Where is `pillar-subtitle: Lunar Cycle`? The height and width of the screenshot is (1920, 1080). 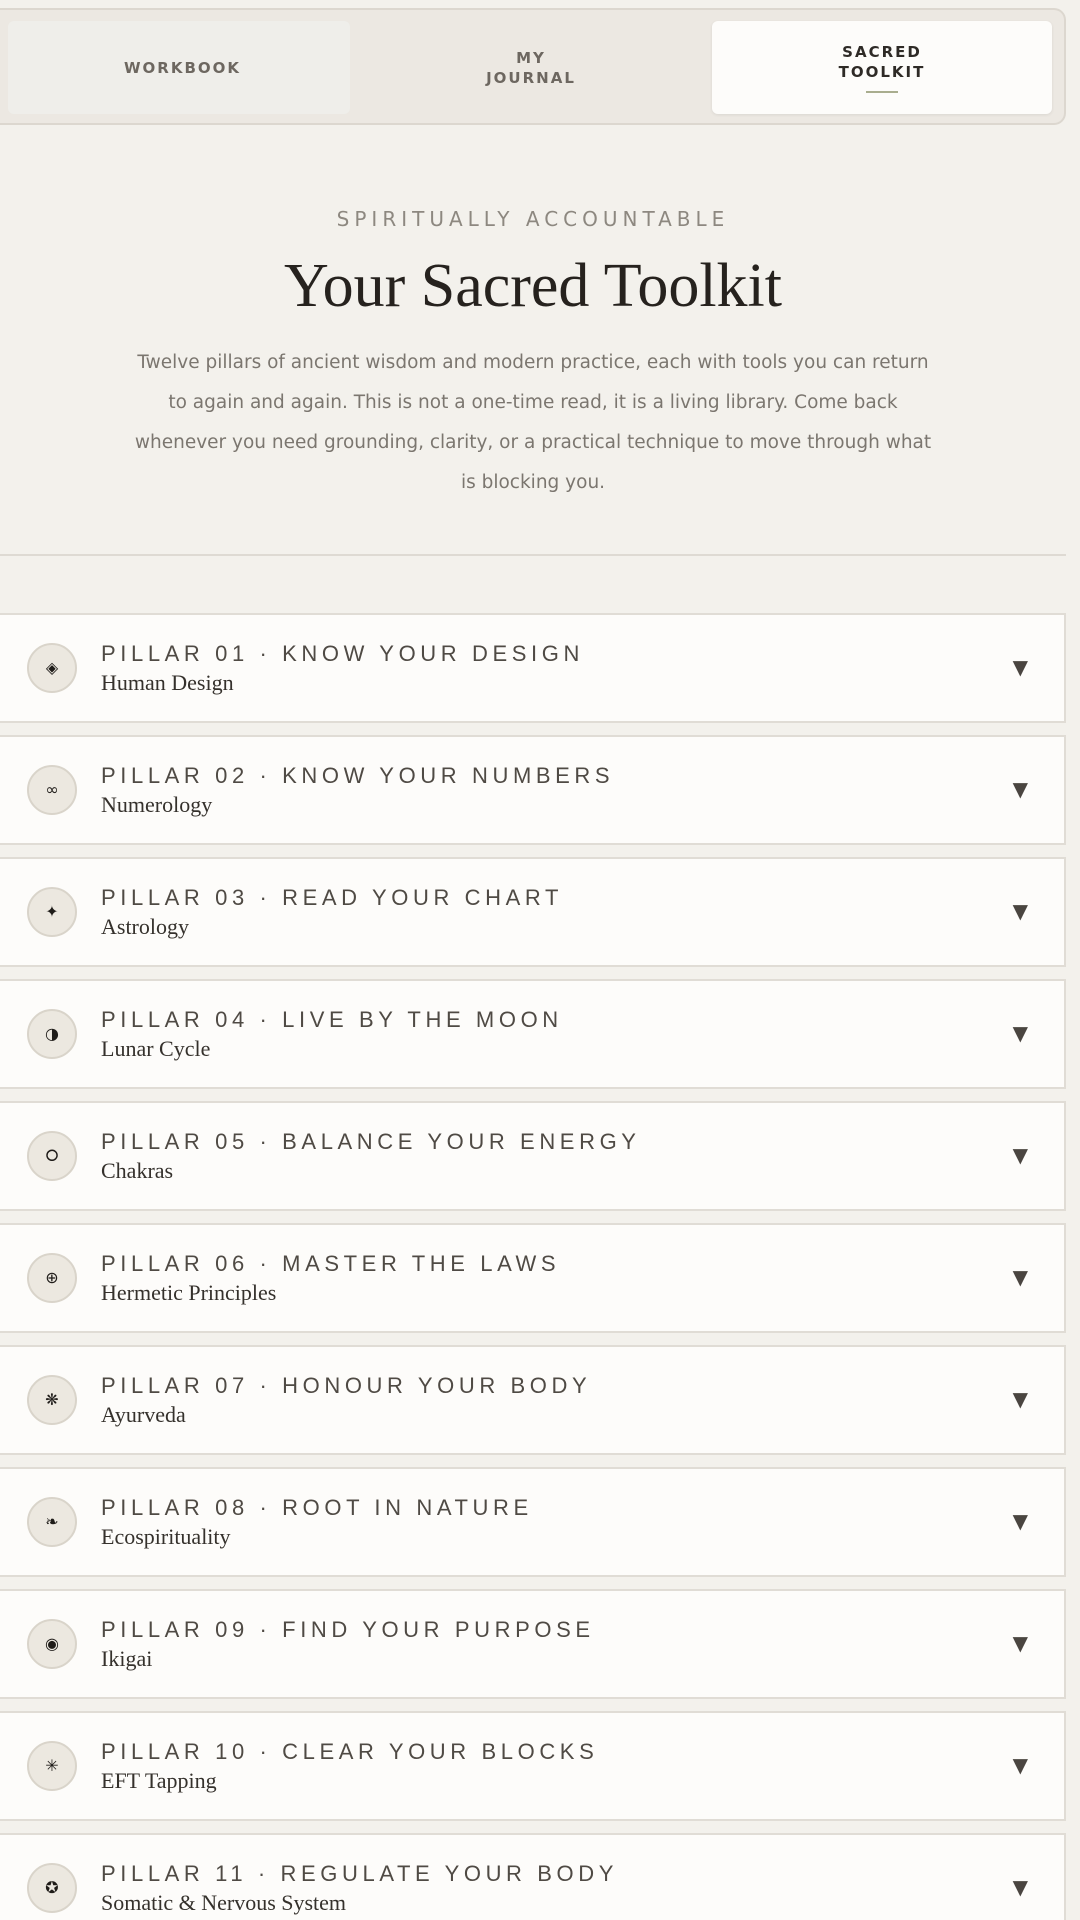 pillar-subtitle: Lunar Cycle is located at coordinates (156, 1048).